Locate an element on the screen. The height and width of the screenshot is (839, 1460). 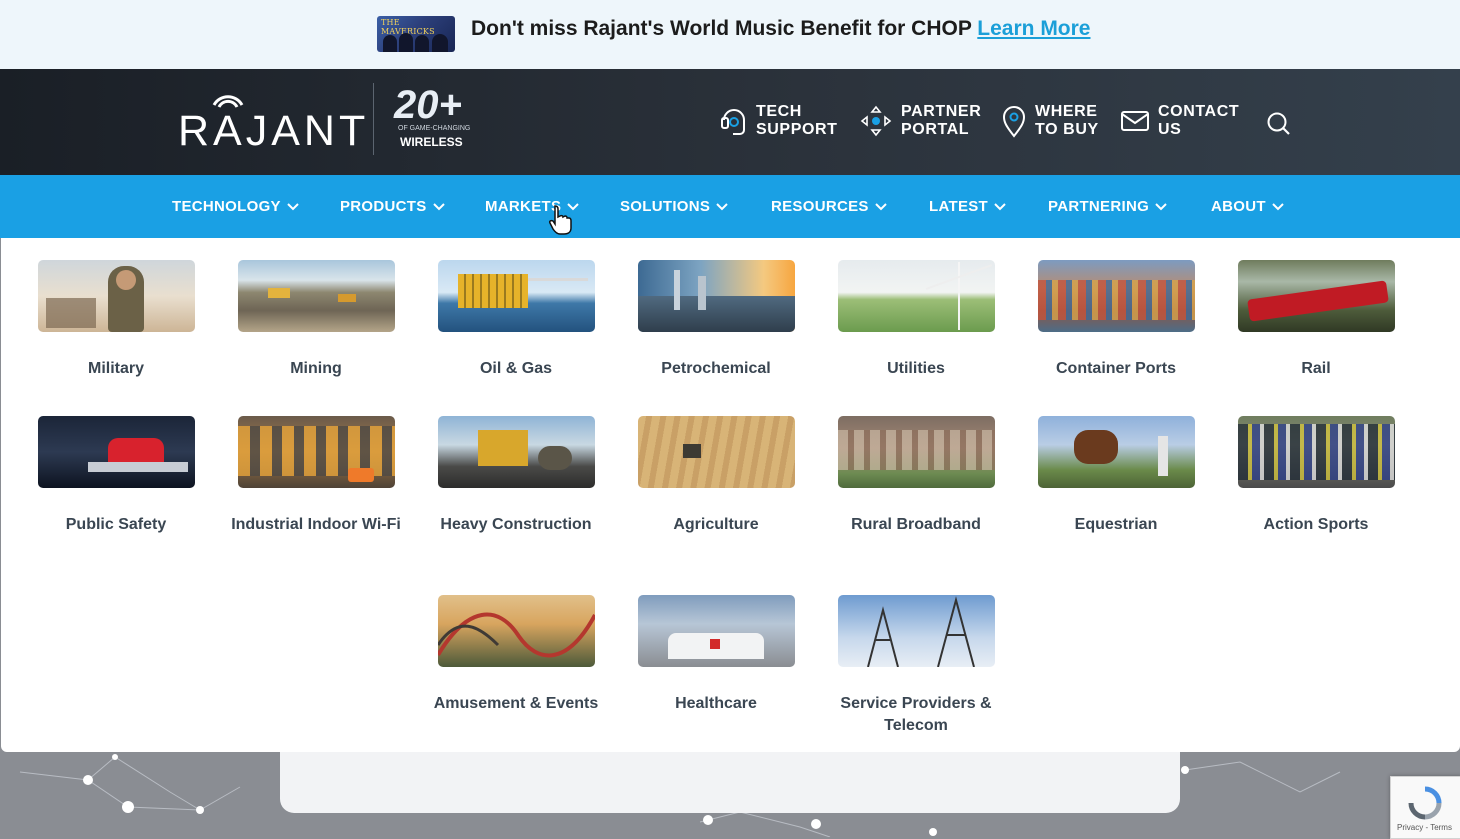
industrial-indoor-wifi-image is located at coordinates (316, 452).